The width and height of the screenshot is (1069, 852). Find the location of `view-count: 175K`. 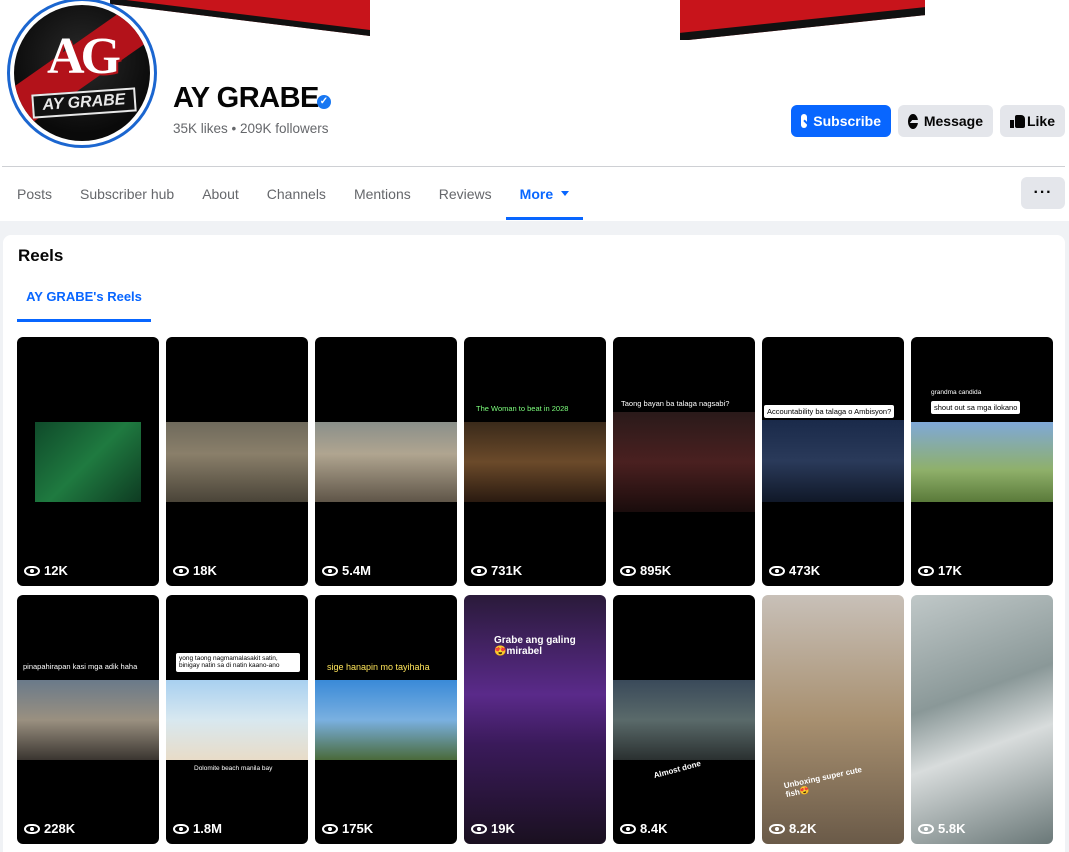

view-count: 175K is located at coordinates (347, 828).